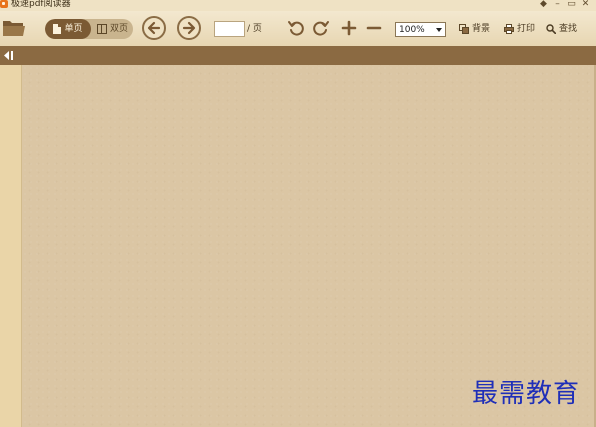 The image size is (596, 427). I want to click on printer-icon, so click(509, 29).